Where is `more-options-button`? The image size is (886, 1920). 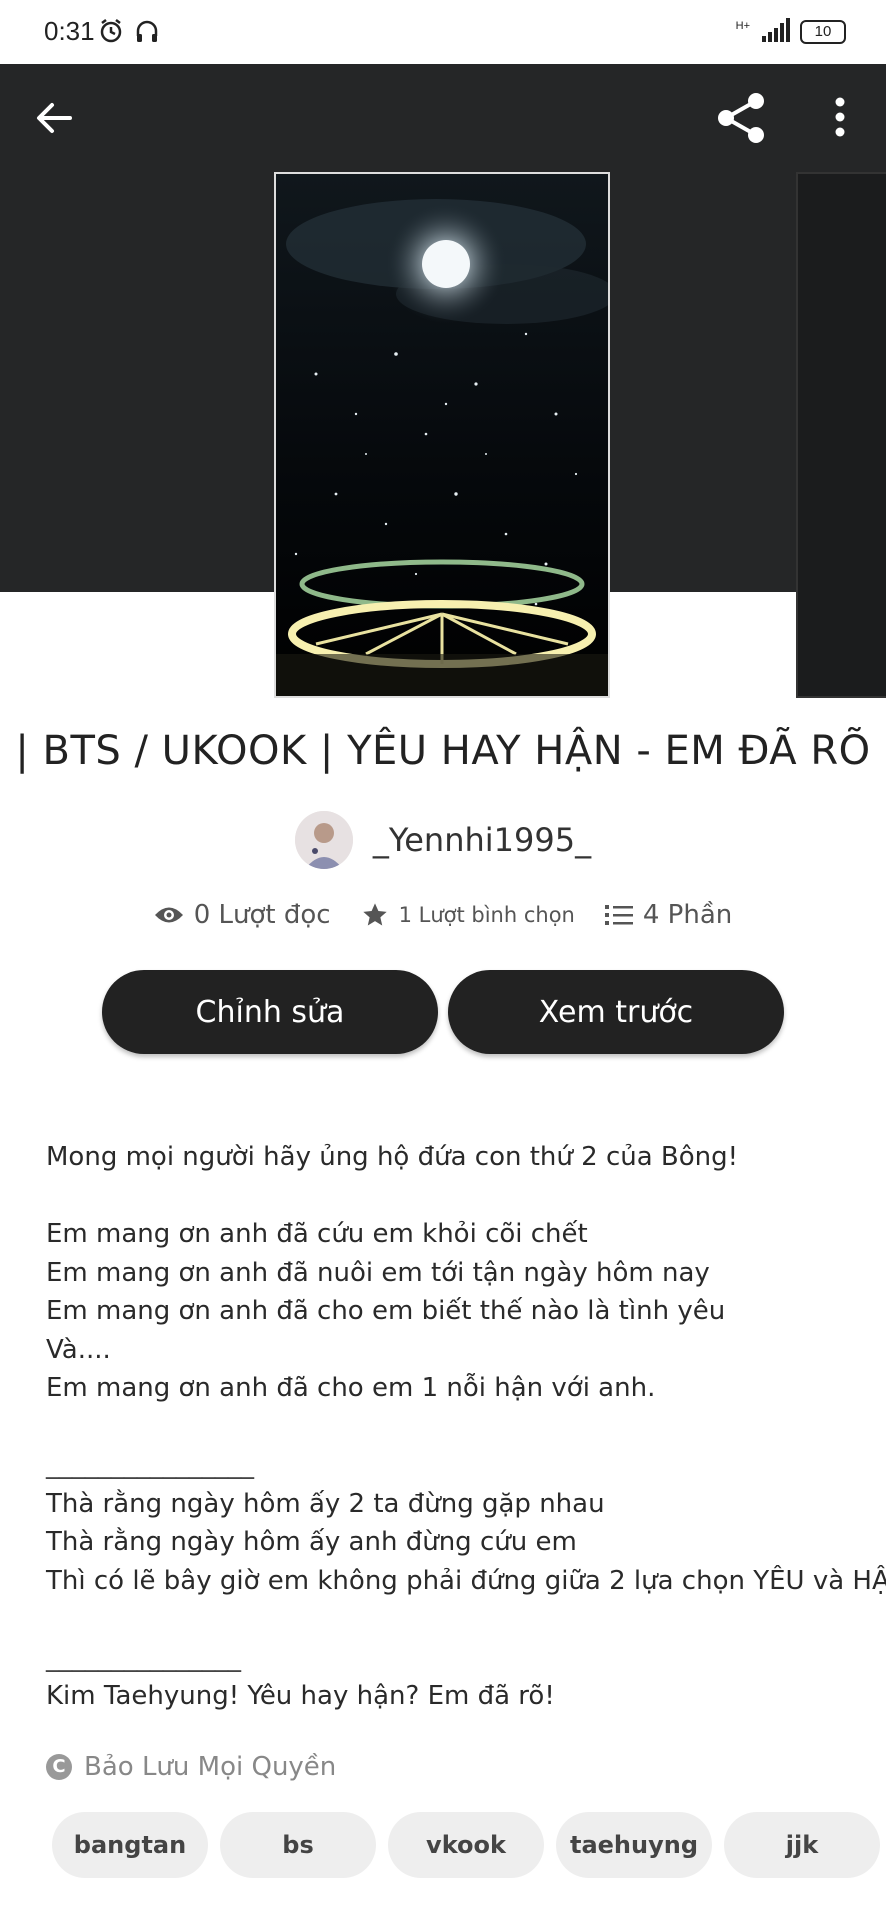
more-options-button is located at coordinates (840, 118).